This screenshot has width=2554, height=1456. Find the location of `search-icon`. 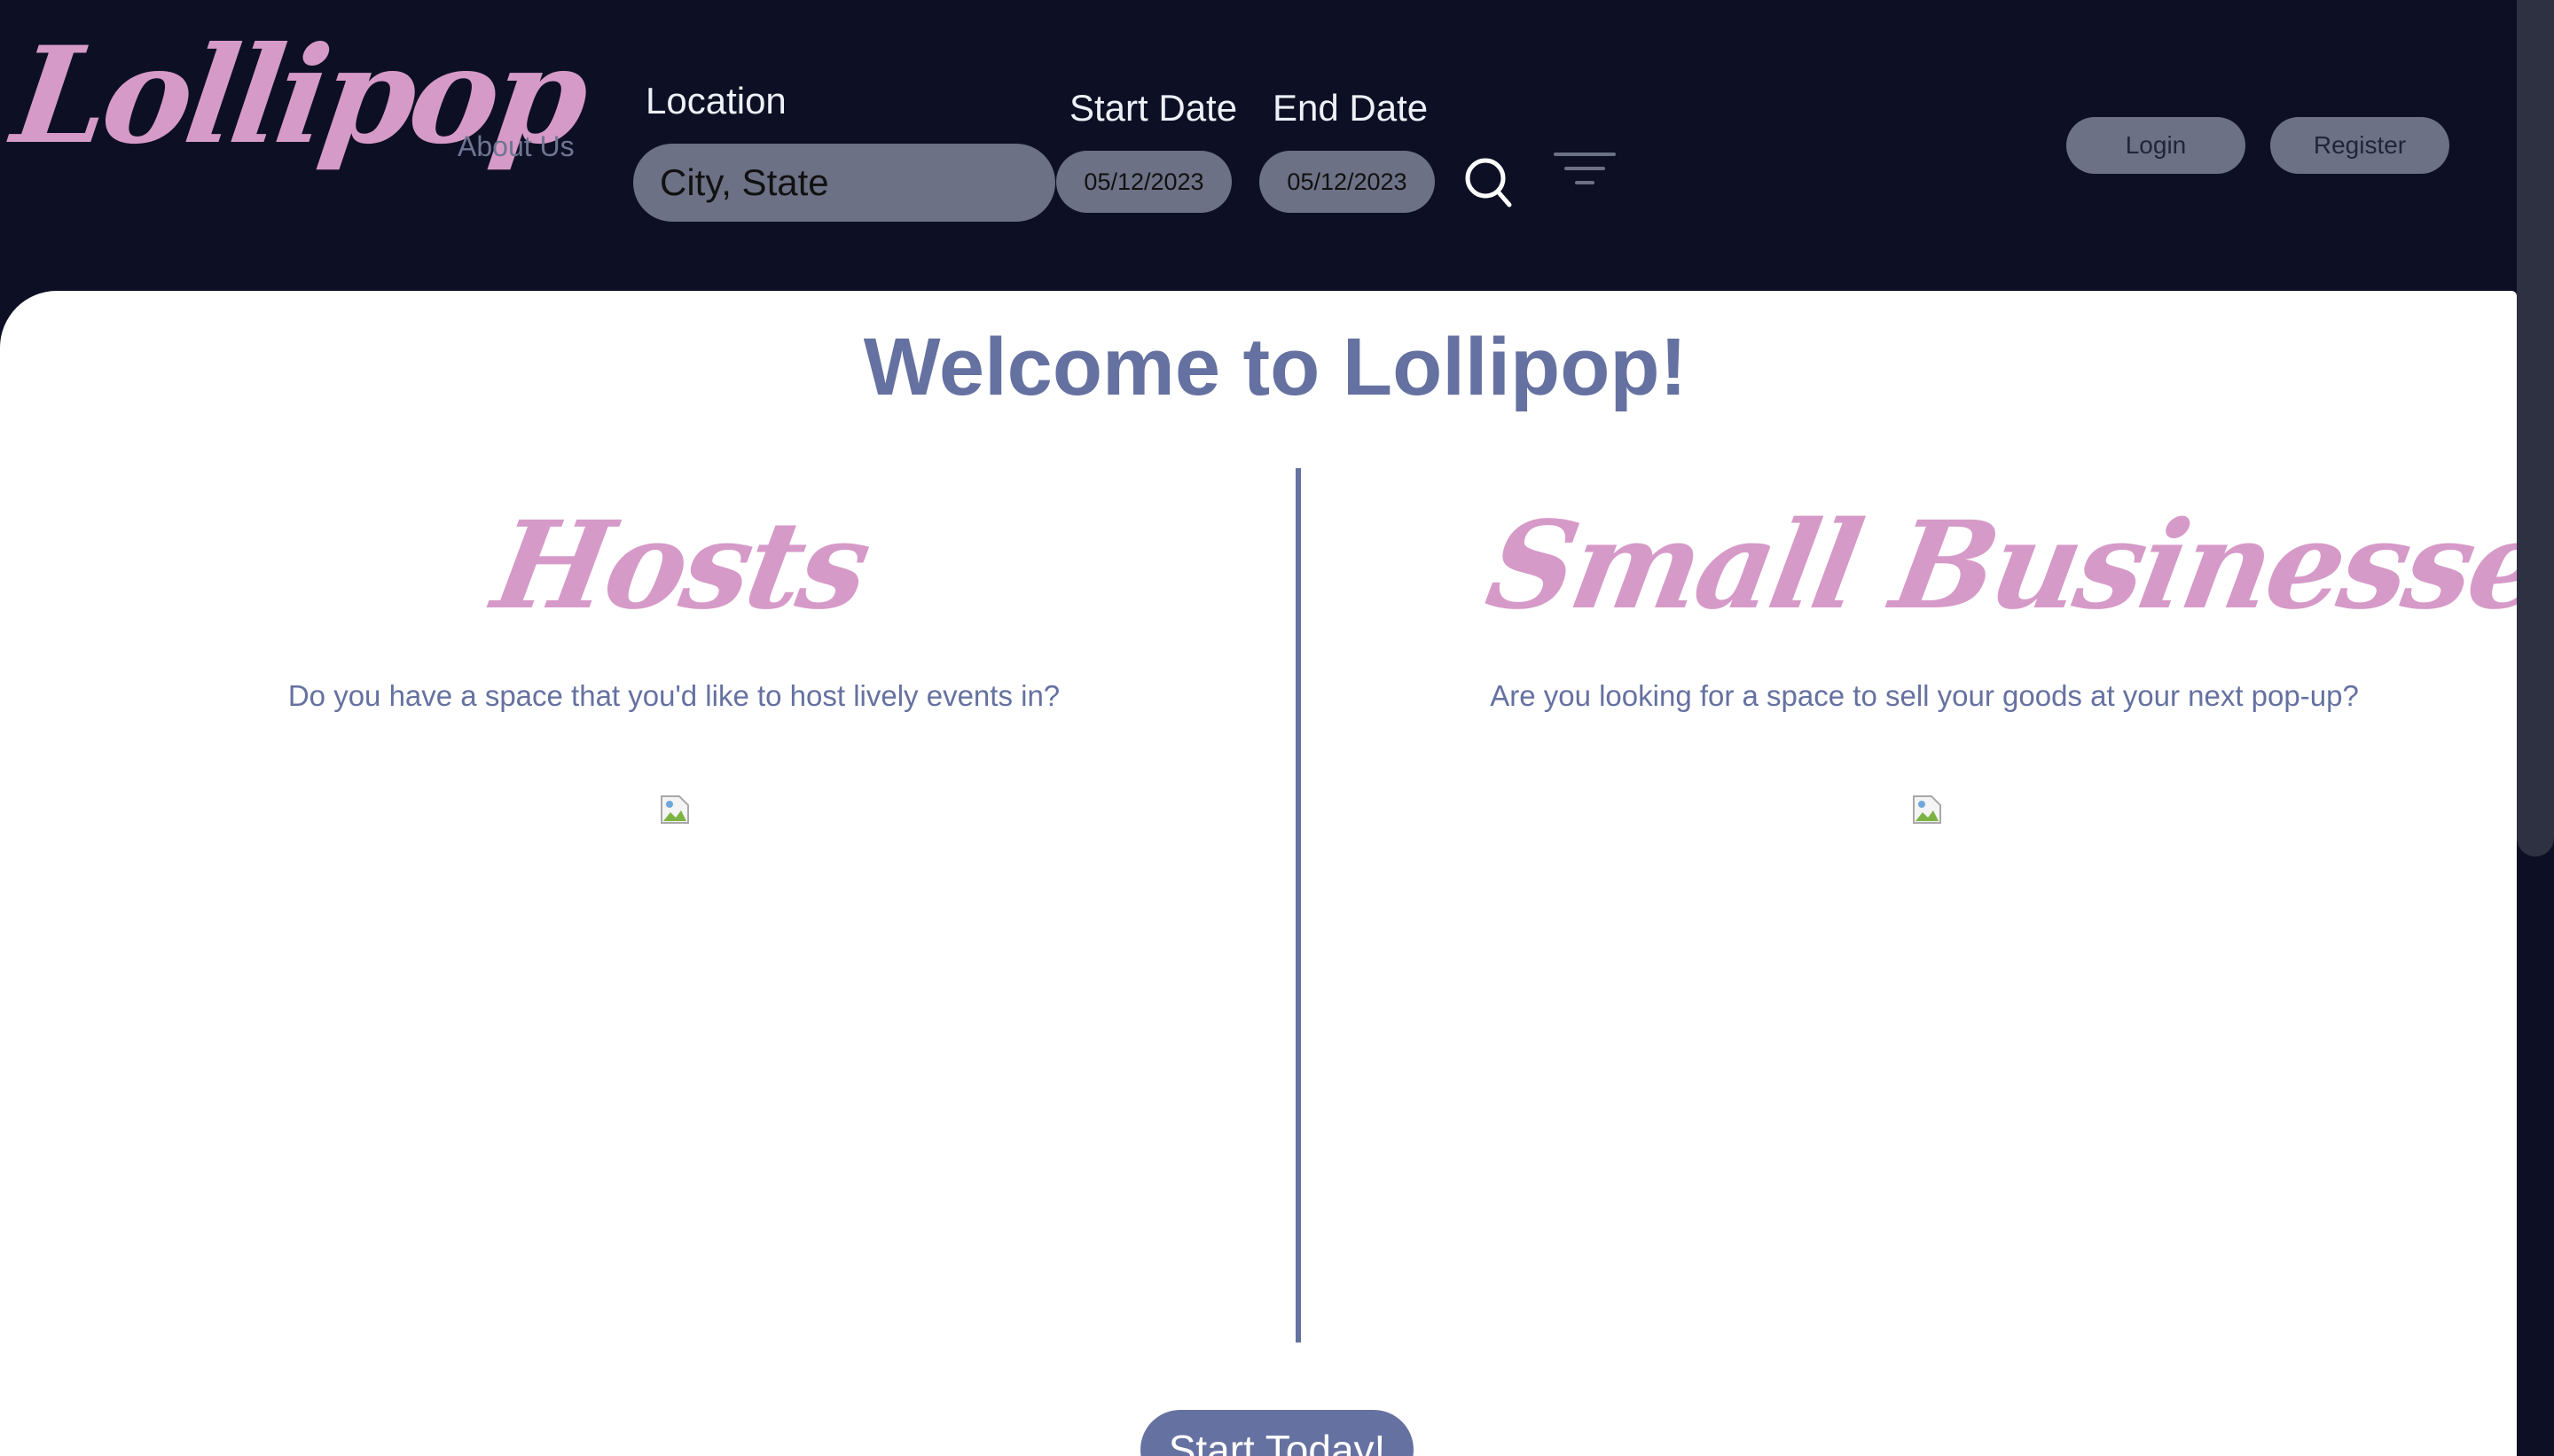

search-icon is located at coordinates (1488, 182).